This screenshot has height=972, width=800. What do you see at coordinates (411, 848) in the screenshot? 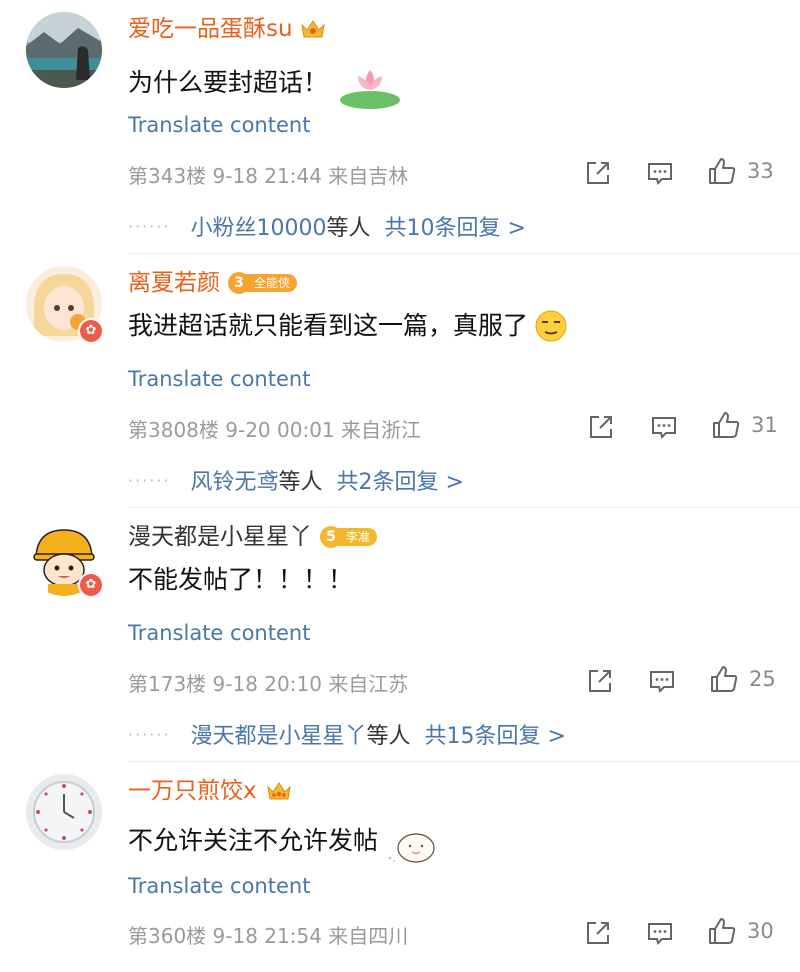
I see `bun-sticker-icon` at bounding box center [411, 848].